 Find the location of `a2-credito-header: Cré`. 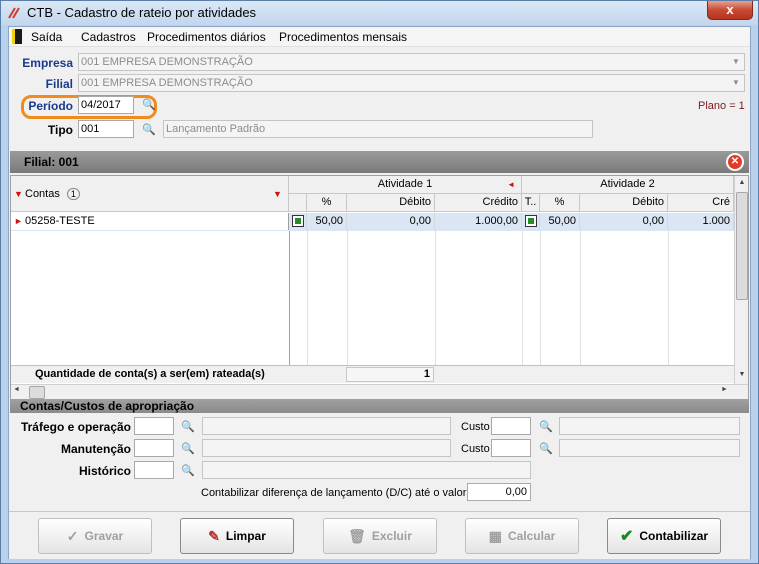

a2-credito-header: Cré is located at coordinates (701, 203).